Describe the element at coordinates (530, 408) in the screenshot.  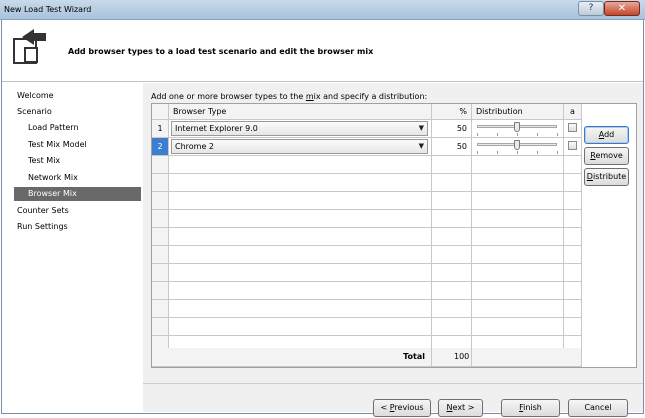
I see `finish-button: Finish` at that location.